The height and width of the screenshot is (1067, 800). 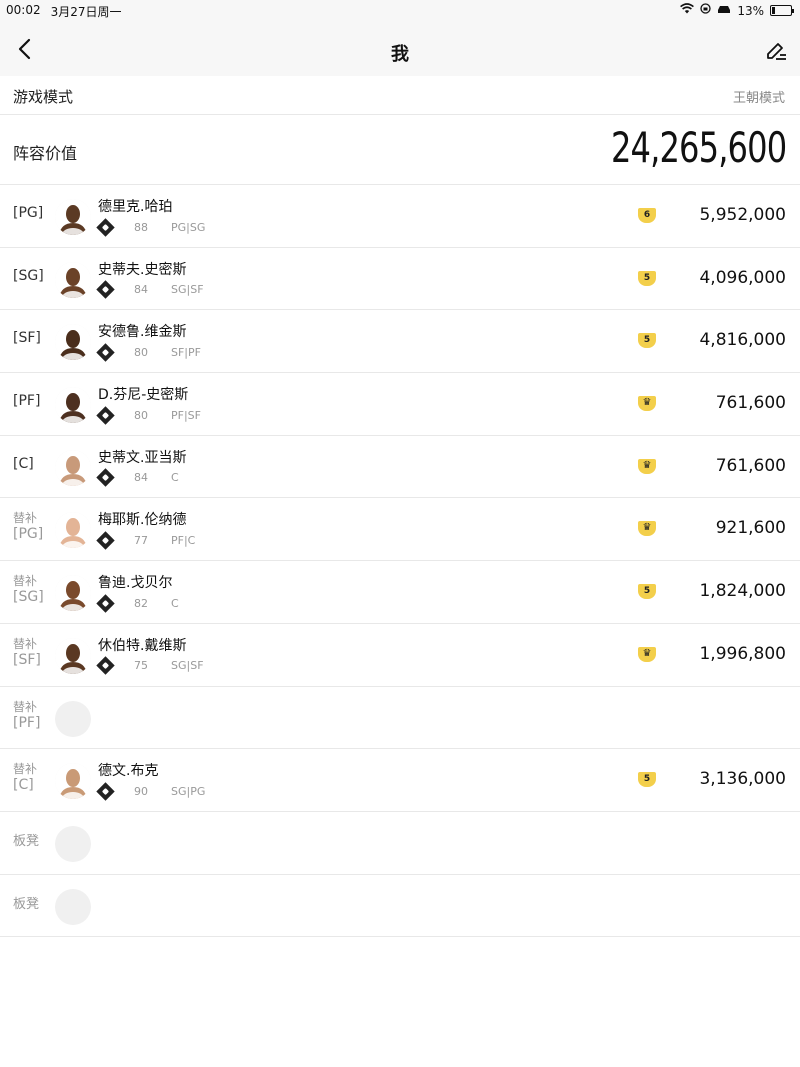 What do you see at coordinates (750, 403) in the screenshot?
I see `player-price: 761,600` at bounding box center [750, 403].